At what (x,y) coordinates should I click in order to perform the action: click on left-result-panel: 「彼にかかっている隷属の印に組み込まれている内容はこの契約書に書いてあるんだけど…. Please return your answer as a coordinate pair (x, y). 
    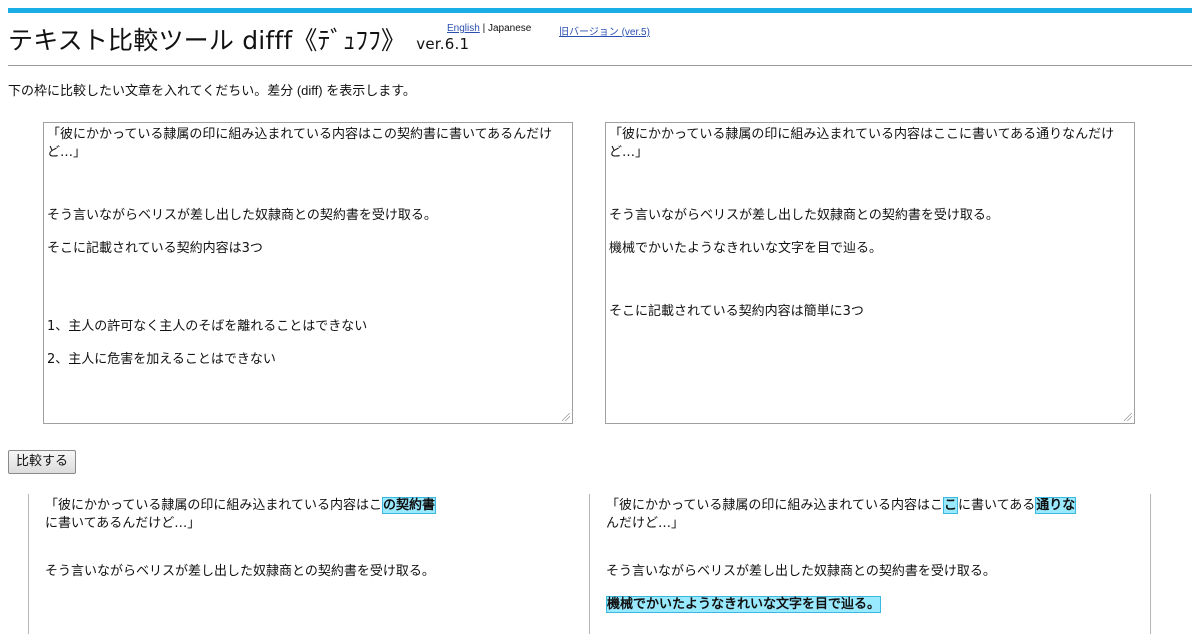
    Looking at the image, I should click on (309, 564).